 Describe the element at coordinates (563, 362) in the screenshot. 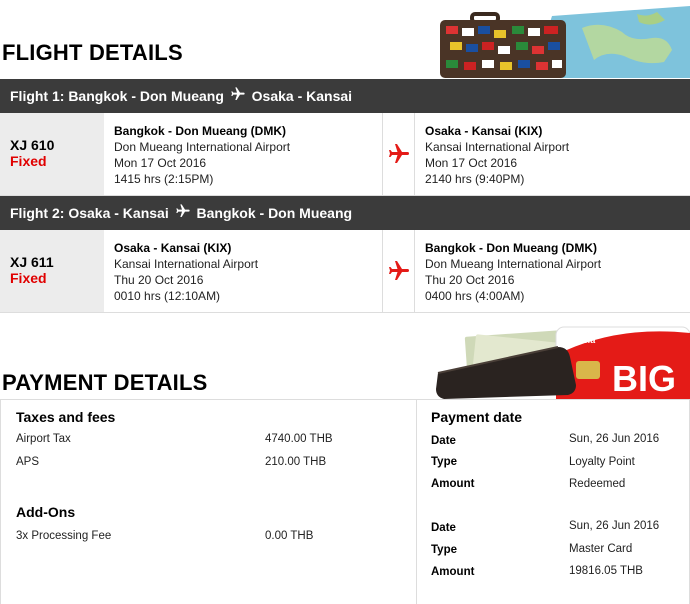

I see `wallet-card-illustration: BIG AirAsia` at that location.